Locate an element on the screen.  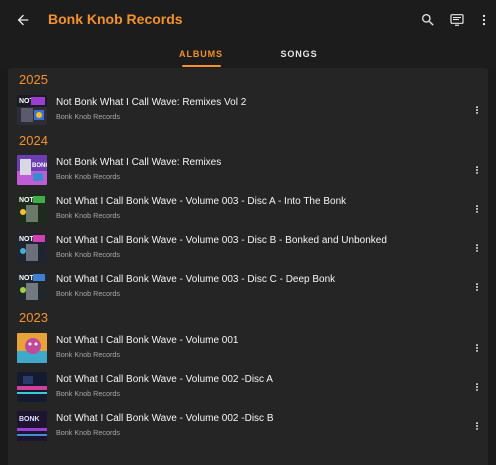
album-title: Not Bonk What I Call Wave: Remixes Vol 2 is located at coordinates (151, 102).